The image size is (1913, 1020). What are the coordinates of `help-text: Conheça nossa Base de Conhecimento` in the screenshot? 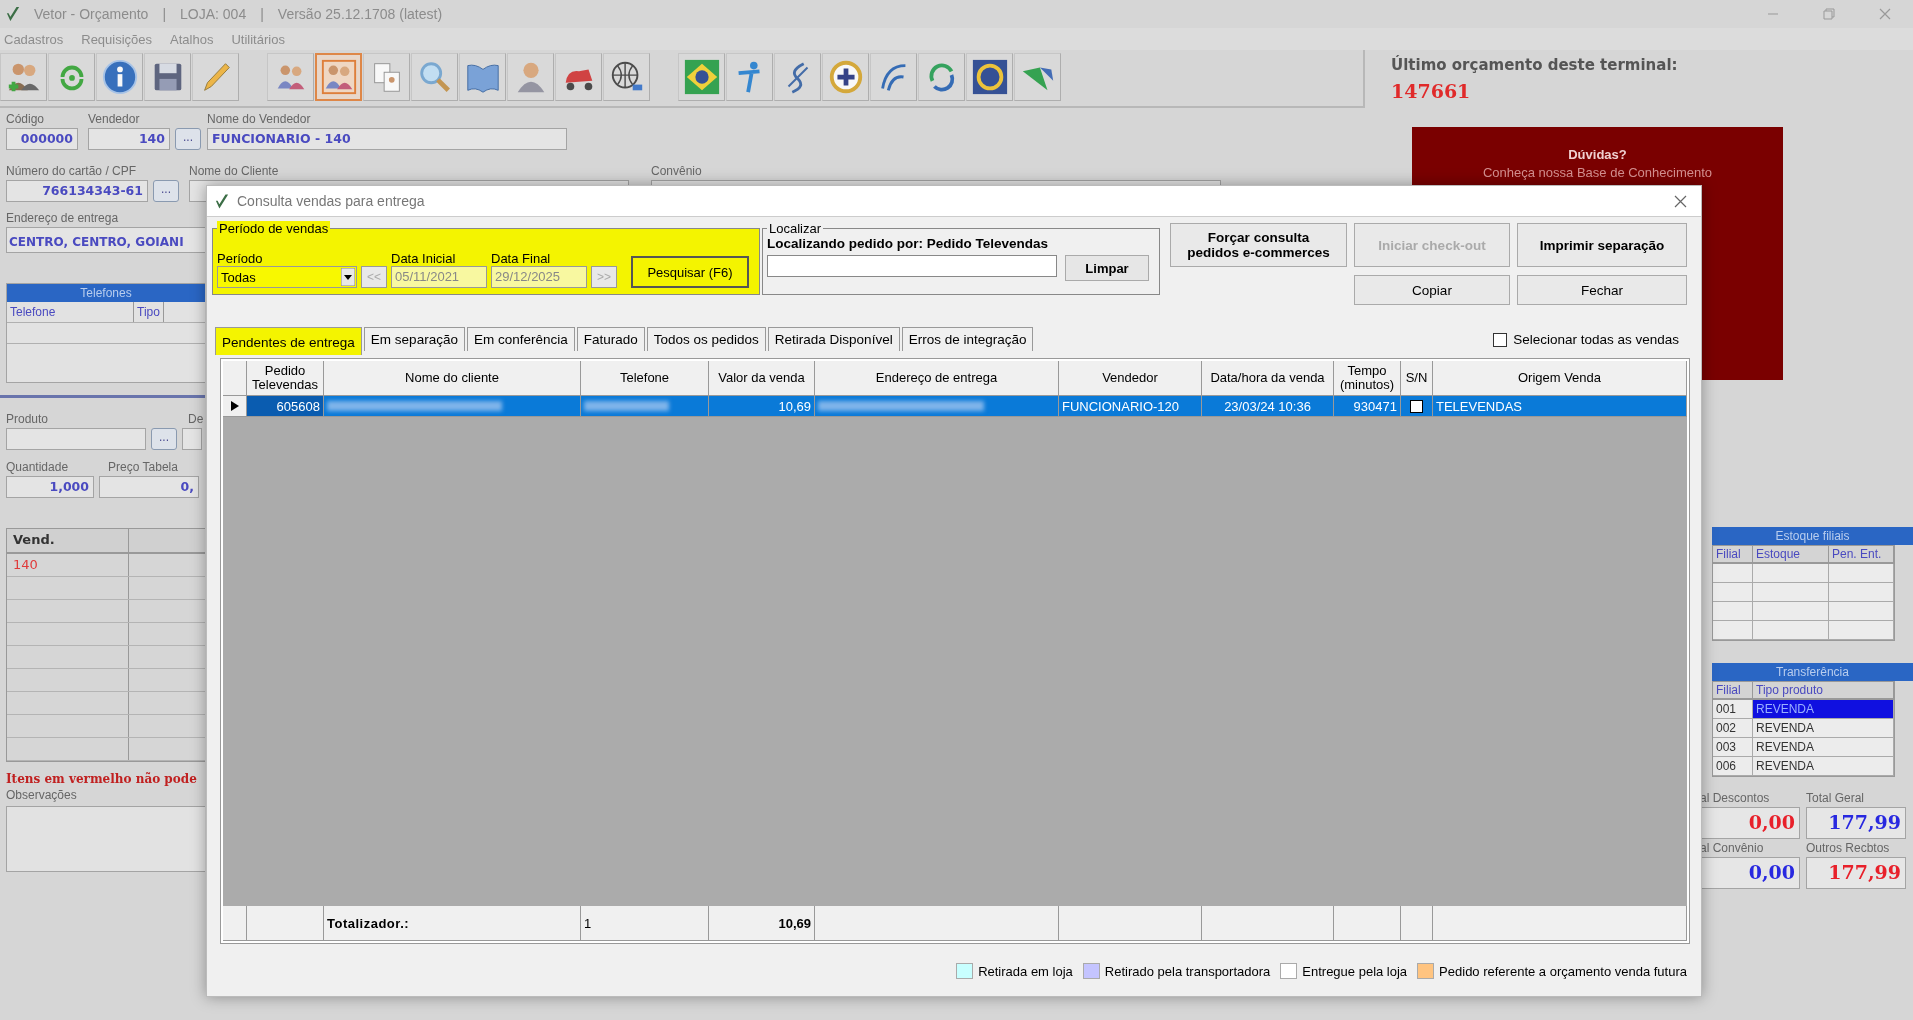 It's located at (1597, 172).